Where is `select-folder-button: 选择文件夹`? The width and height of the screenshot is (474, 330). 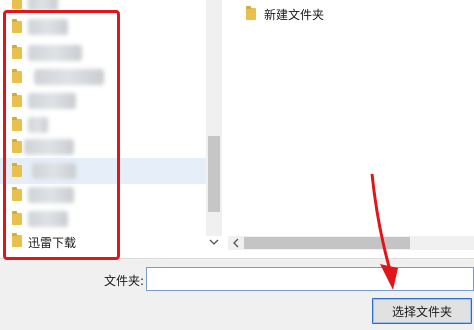 select-folder-button: 选择文件夹 is located at coordinates (422, 311).